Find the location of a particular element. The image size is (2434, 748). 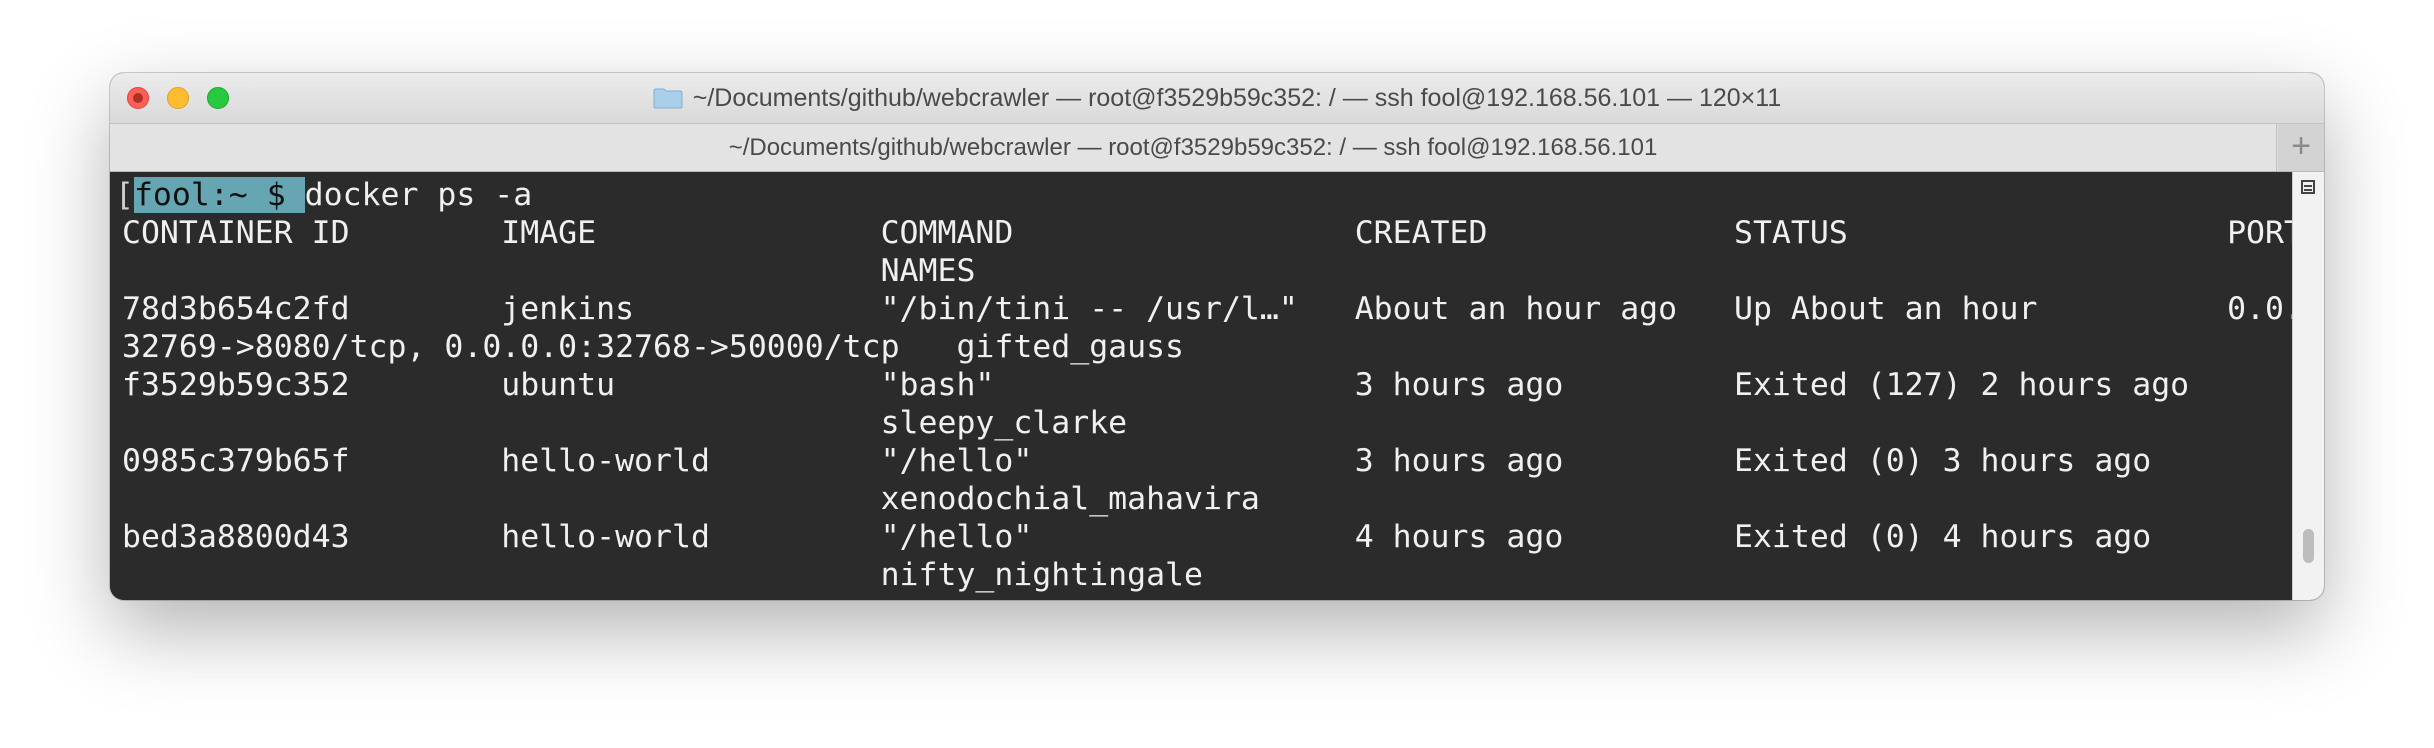

cursor-bracket: [ is located at coordinates (124, 195).